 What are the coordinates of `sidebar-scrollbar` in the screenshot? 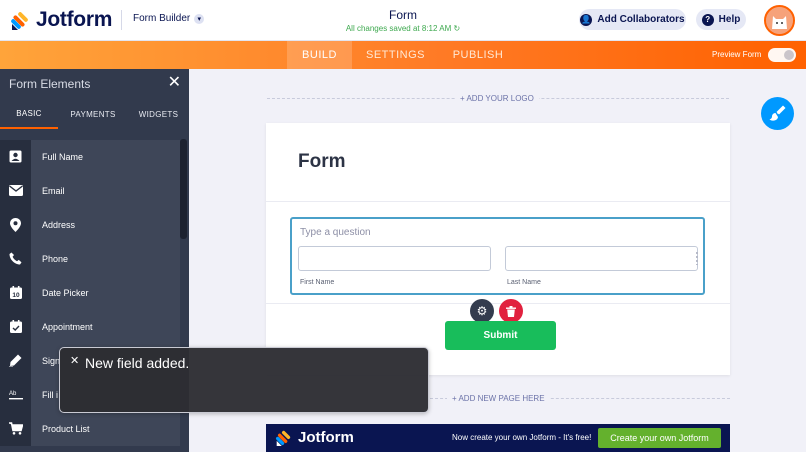 It's located at (183, 189).